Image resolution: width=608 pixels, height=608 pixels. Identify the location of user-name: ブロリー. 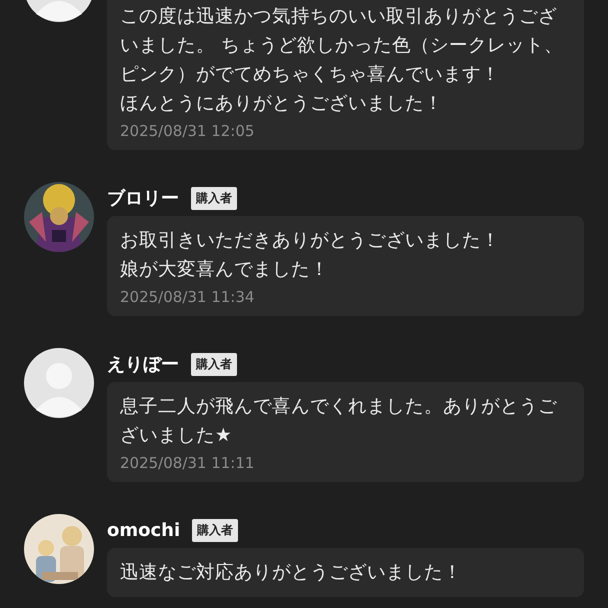
(143, 198).